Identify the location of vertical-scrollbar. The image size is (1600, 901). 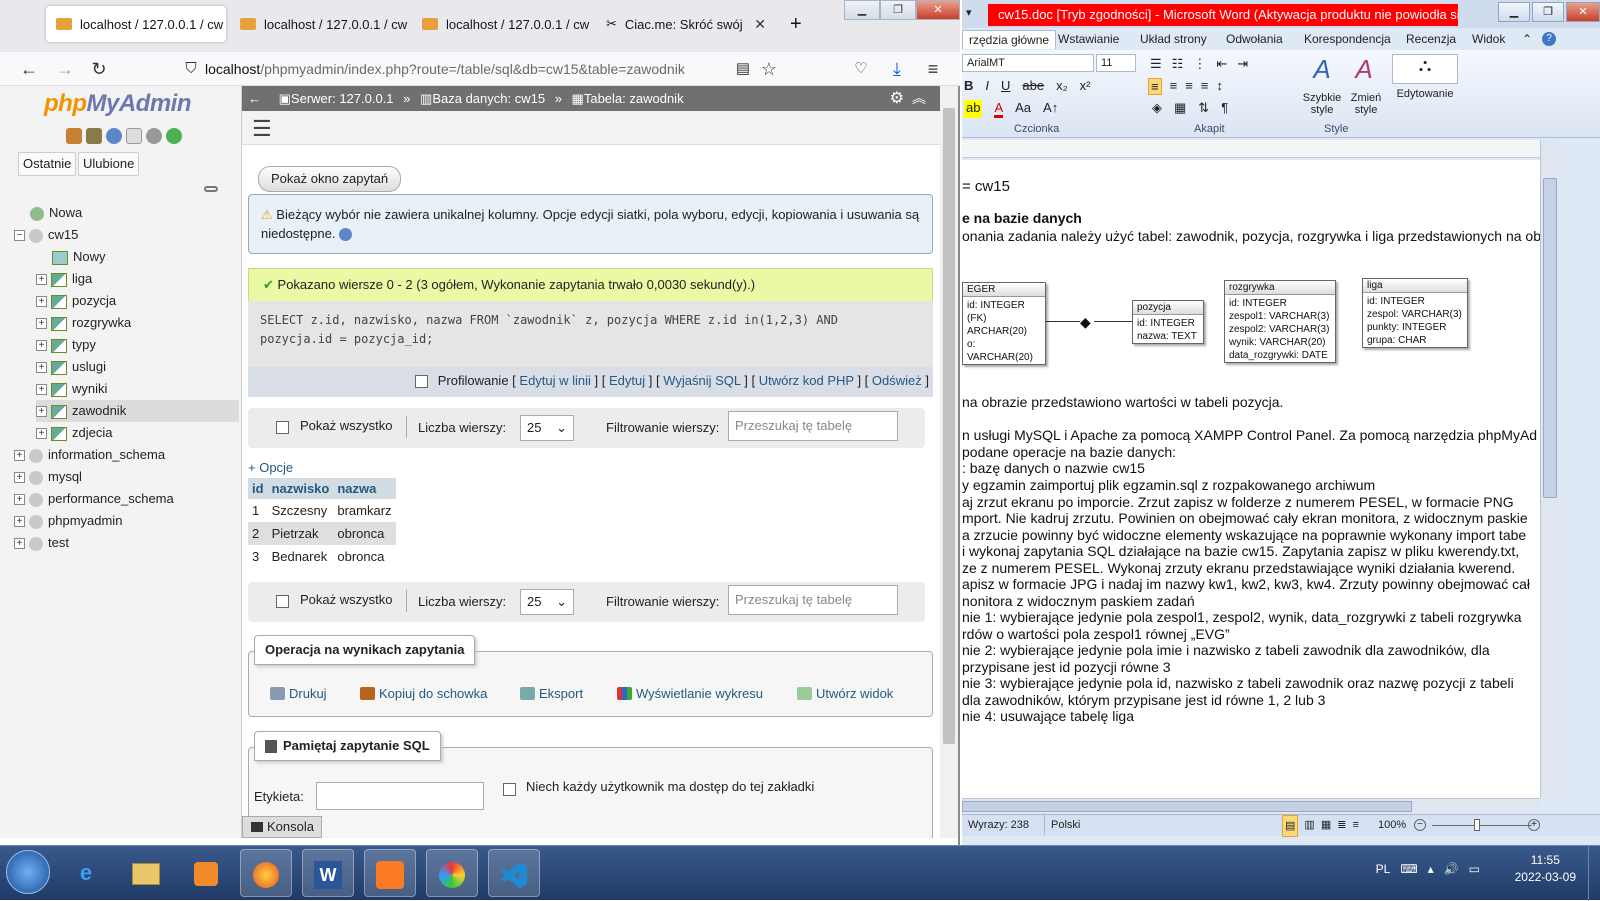
(949, 462).